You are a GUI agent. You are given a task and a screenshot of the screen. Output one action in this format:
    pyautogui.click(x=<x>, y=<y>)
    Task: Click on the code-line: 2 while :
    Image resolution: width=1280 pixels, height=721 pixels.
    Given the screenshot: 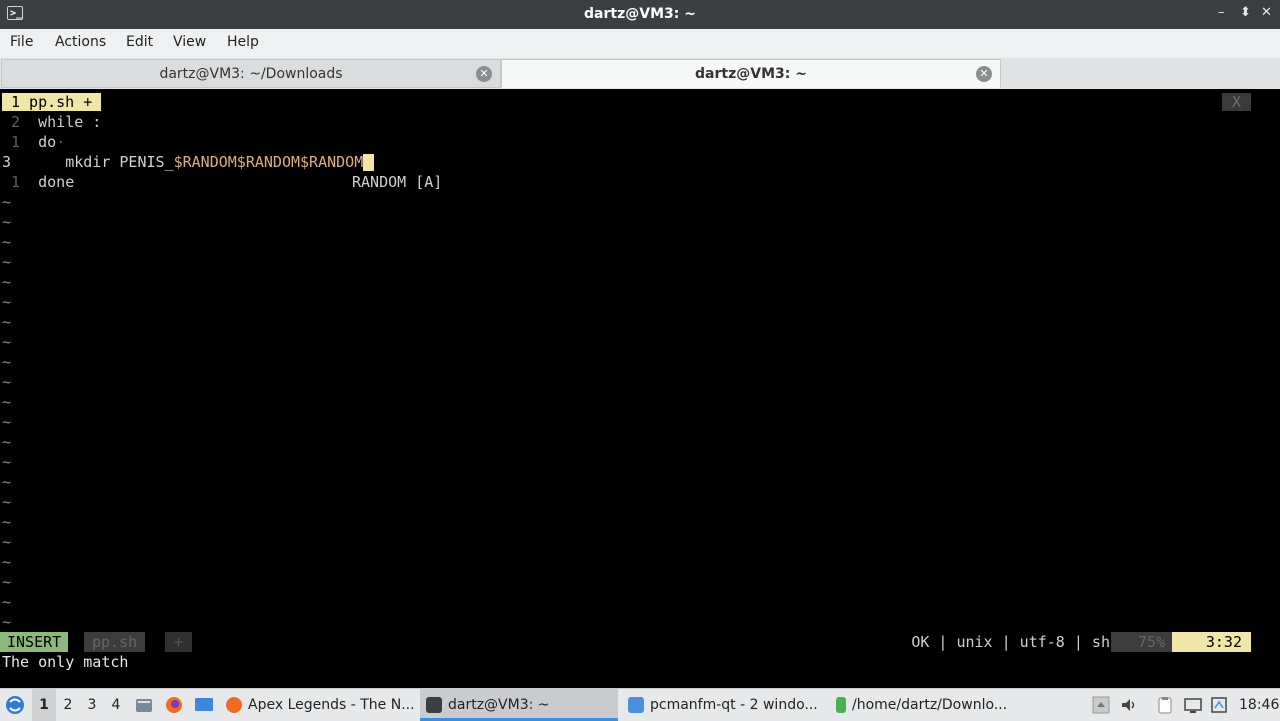 What is the action you would take?
    pyautogui.click(x=51, y=122)
    